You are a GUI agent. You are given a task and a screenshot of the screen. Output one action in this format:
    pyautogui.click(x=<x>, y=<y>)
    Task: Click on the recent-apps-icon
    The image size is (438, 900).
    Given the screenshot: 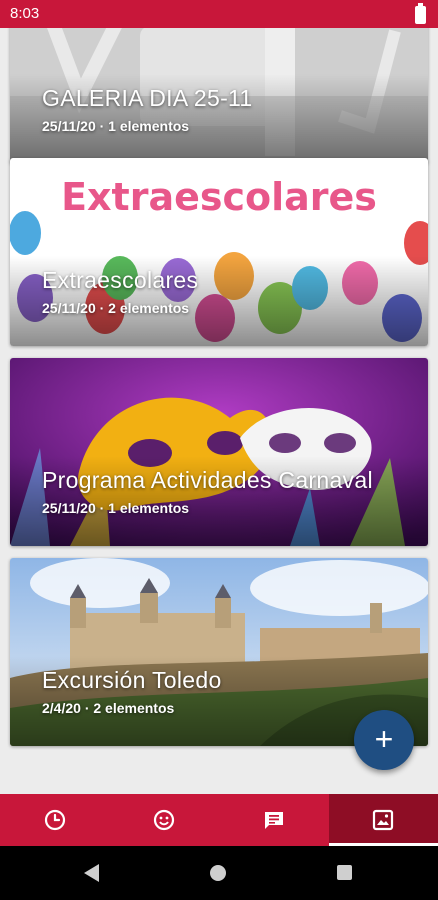 What is the action you would take?
    pyautogui.click(x=344, y=872)
    